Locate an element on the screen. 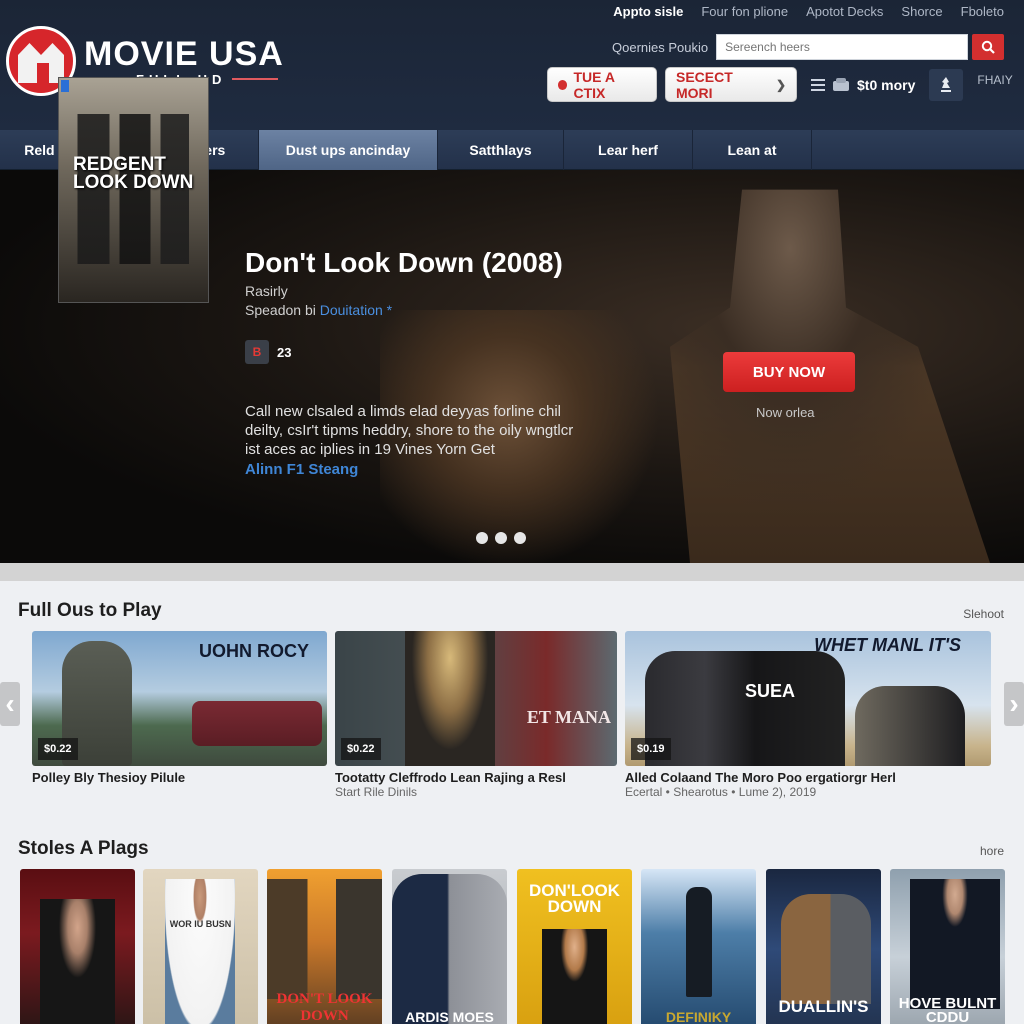 This screenshot has width=1024, height=1024. featured-card-title: Tootatty Cleffrodo Lean Rajing a Resl is located at coordinates (450, 777).